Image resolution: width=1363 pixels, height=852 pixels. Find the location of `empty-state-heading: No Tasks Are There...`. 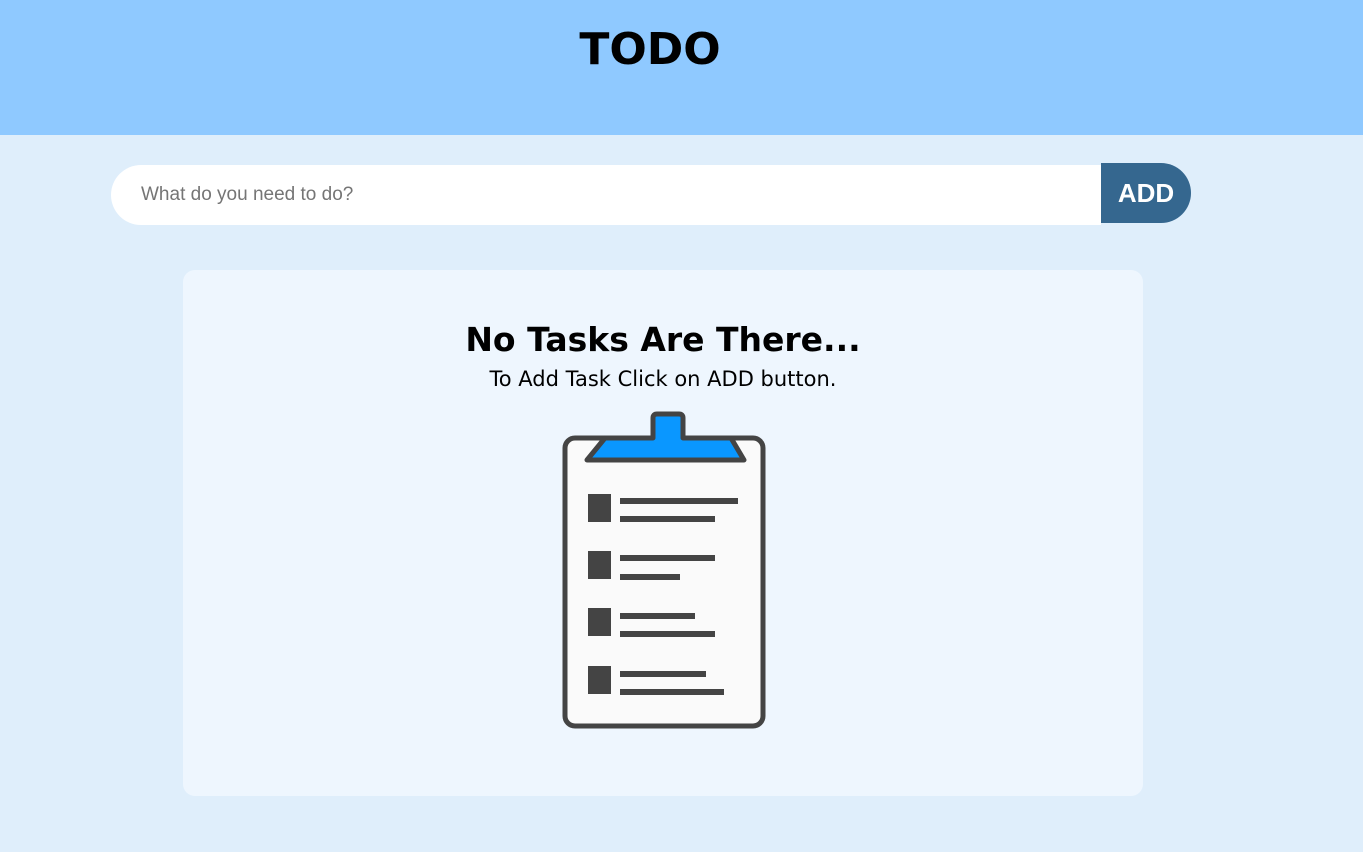

empty-state-heading: No Tasks Are There... is located at coordinates (663, 339).